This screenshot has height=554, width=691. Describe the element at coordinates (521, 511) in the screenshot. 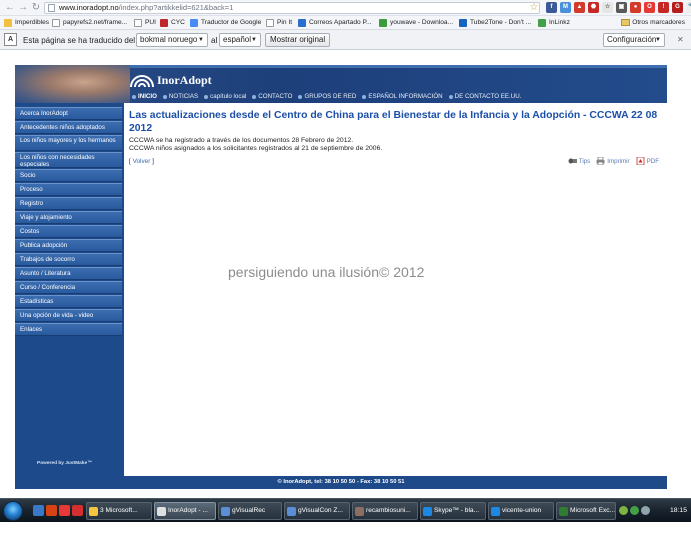

I see `taskbar-item: vicente-union` at that location.